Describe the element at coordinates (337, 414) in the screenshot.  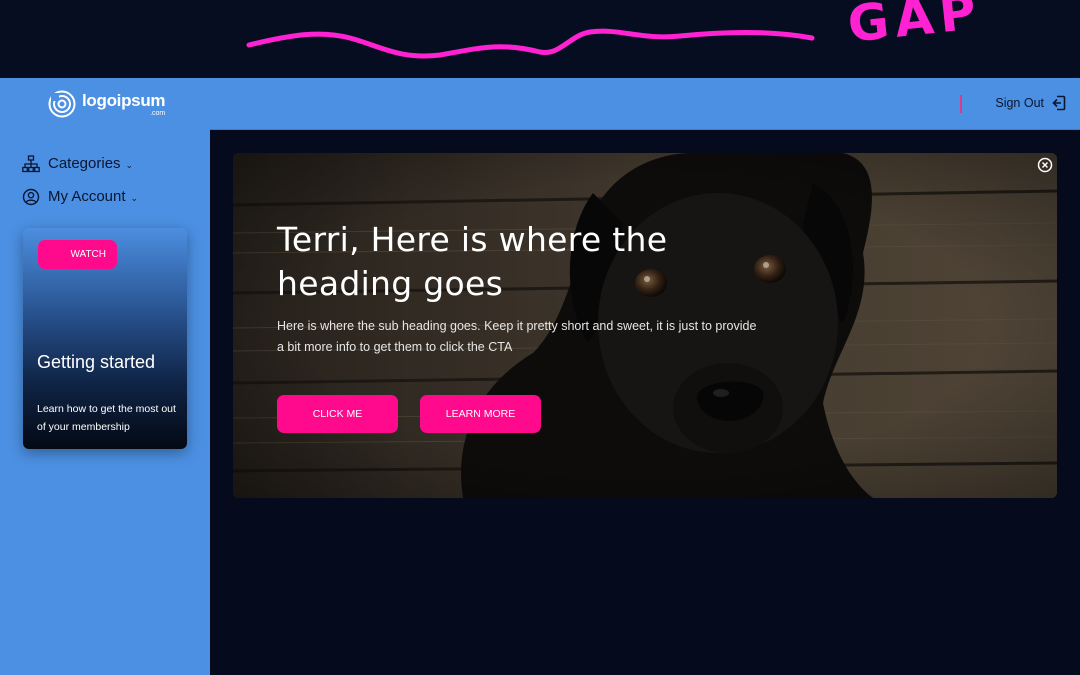
I see `click-me-button: CLICK ME` at that location.